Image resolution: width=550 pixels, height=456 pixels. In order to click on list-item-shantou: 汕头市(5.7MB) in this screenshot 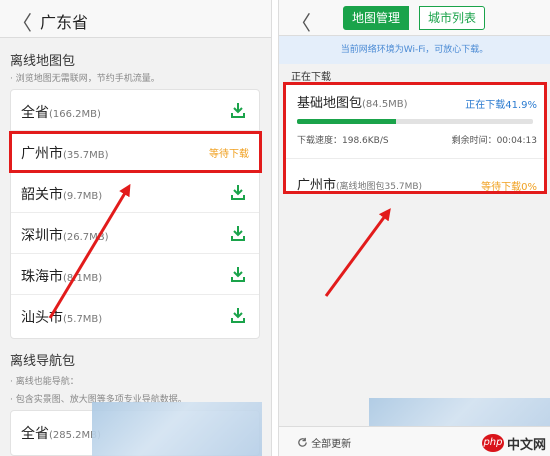, I will do `click(135, 315)`.